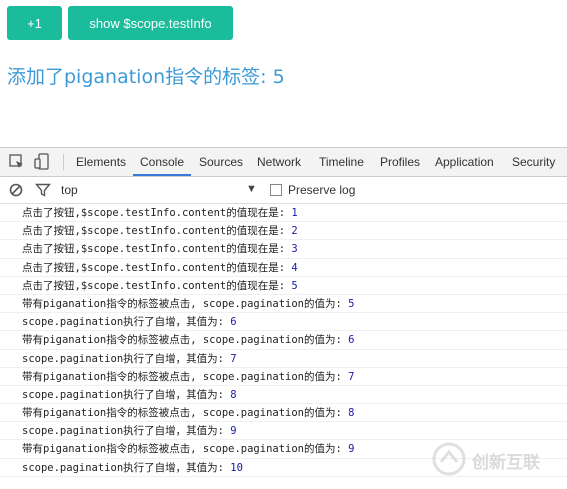 The height and width of the screenshot is (489, 567). What do you see at coordinates (276, 190) in the screenshot?
I see `preserve-log-checkbox` at bounding box center [276, 190].